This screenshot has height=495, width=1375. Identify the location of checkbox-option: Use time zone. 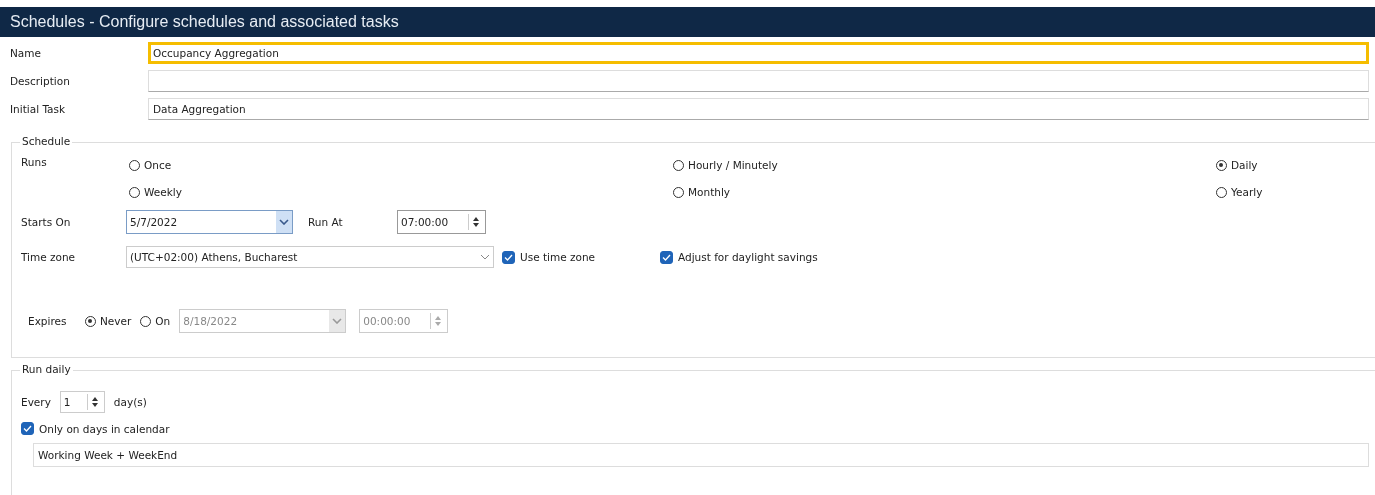
(578, 257).